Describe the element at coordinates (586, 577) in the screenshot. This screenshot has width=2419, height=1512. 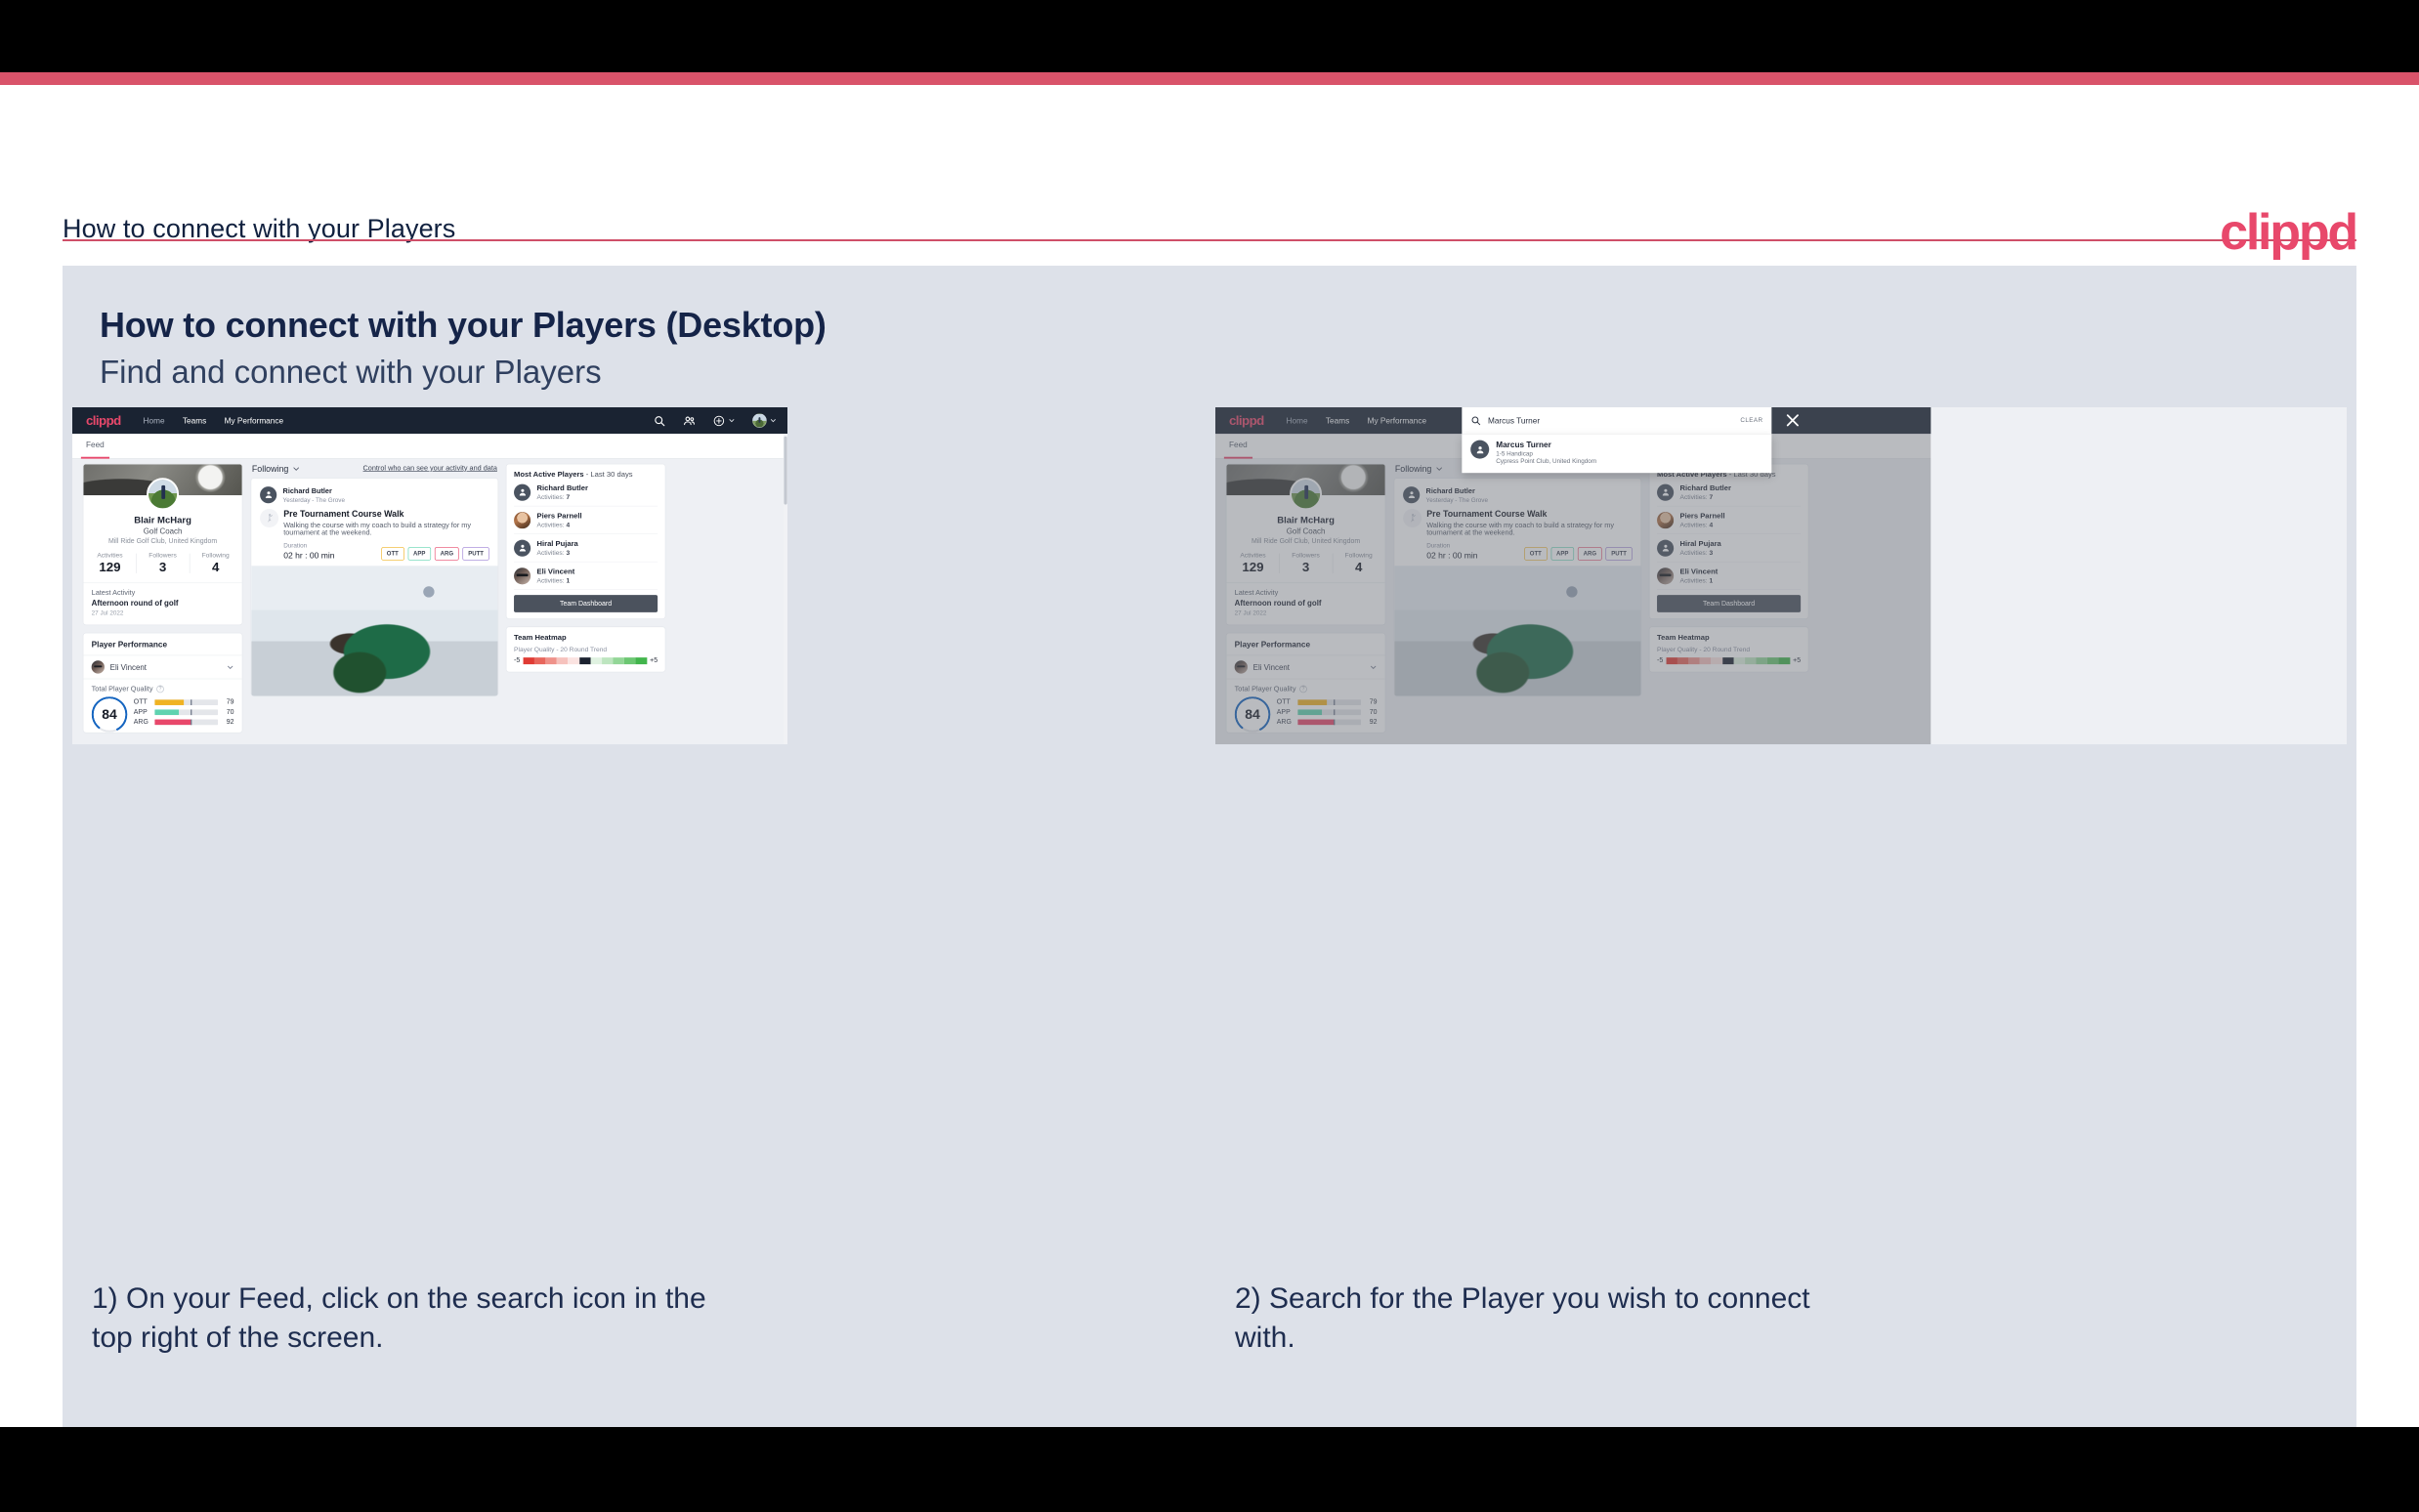
I see `list-item: Eli Vincent Activities: 1` at that location.